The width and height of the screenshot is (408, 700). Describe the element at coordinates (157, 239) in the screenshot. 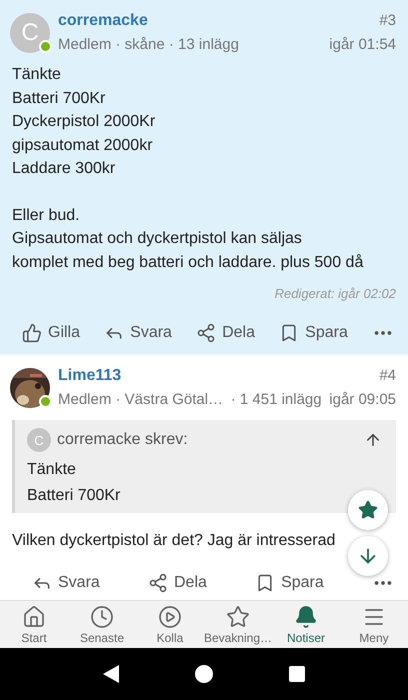

I see `post-text: Gipsautomat och dyckertpistol kan säljas` at that location.